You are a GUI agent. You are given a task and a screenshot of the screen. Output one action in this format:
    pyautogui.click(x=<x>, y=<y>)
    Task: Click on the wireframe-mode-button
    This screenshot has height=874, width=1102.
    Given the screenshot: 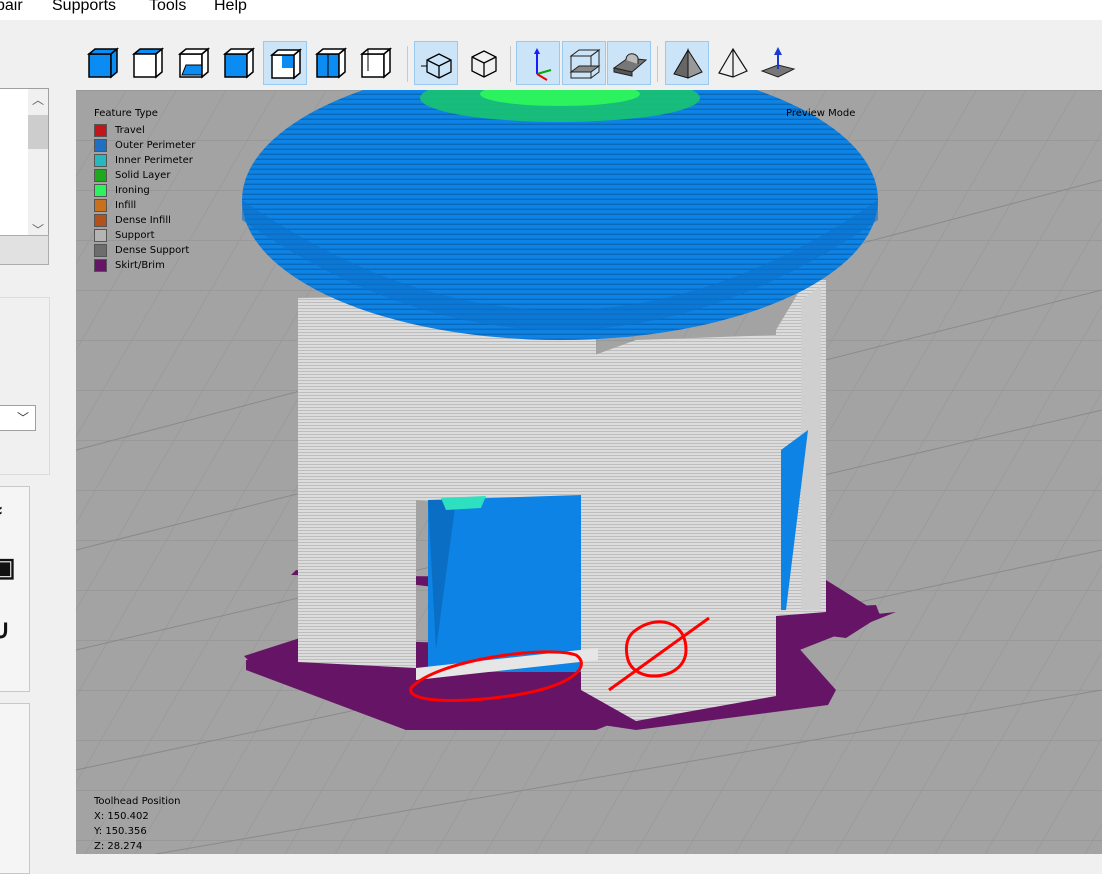 What is the action you would take?
    pyautogui.click(x=733, y=63)
    